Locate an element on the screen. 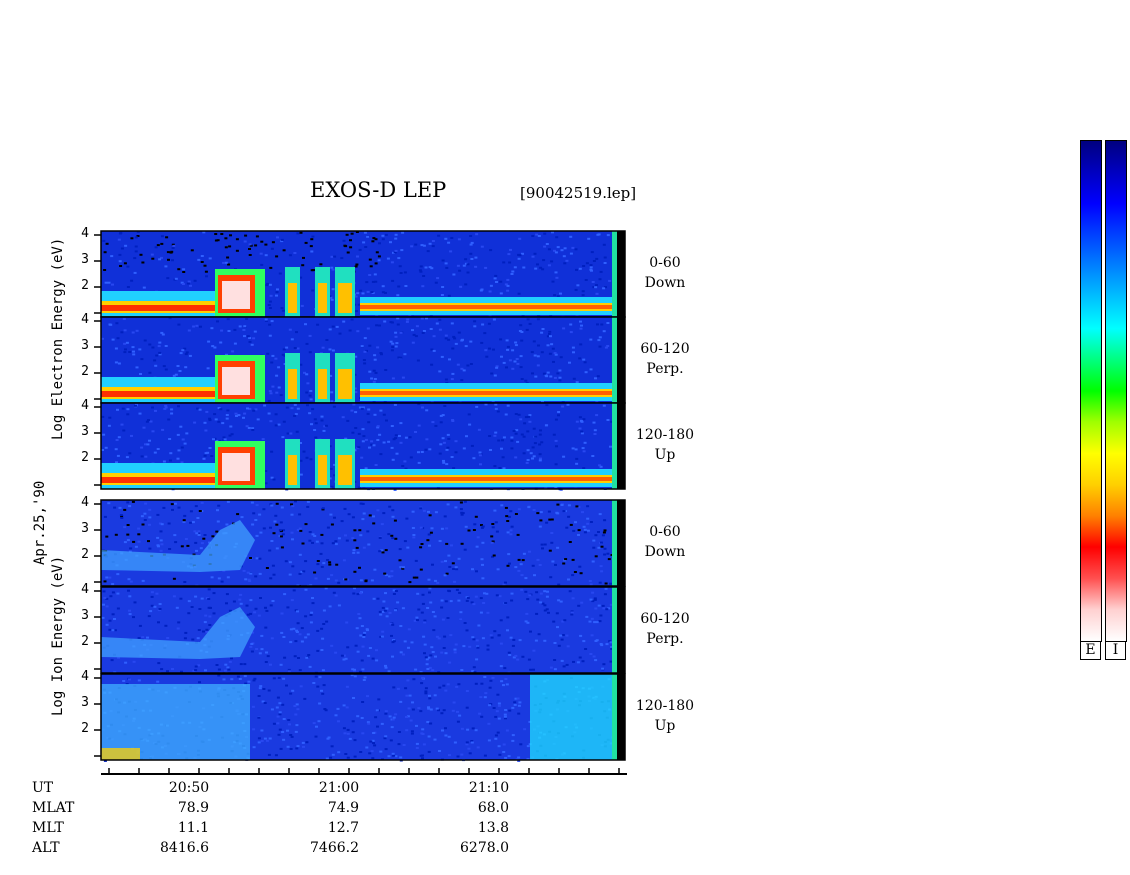  y-tick-label: 3 is located at coordinates (85, 702).